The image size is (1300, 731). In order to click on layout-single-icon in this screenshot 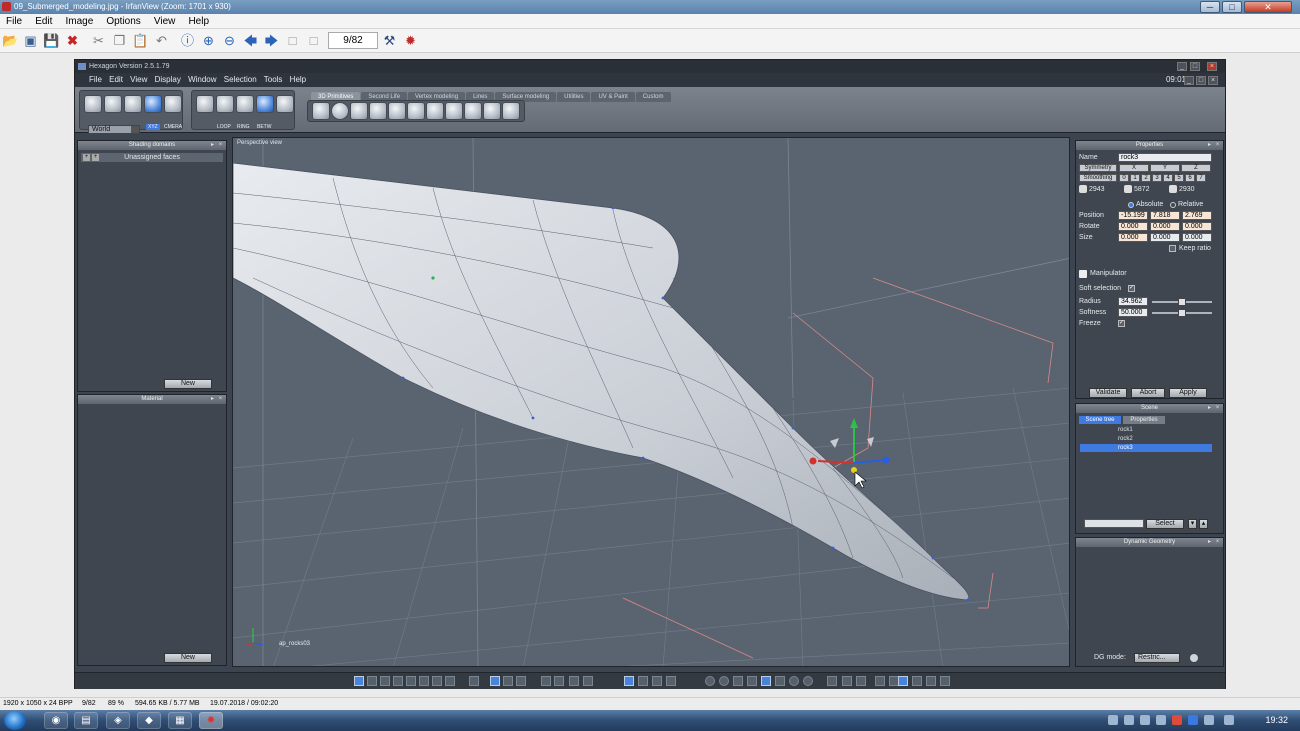, I will do `click(359, 681)`.